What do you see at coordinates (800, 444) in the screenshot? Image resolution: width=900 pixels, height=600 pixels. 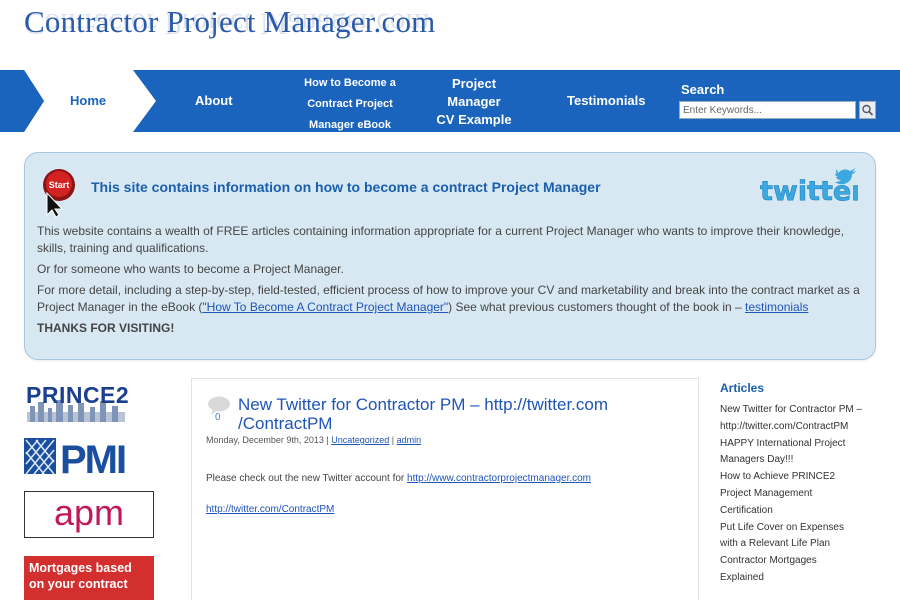 I see `article-link: HAPPY International Project` at bounding box center [800, 444].